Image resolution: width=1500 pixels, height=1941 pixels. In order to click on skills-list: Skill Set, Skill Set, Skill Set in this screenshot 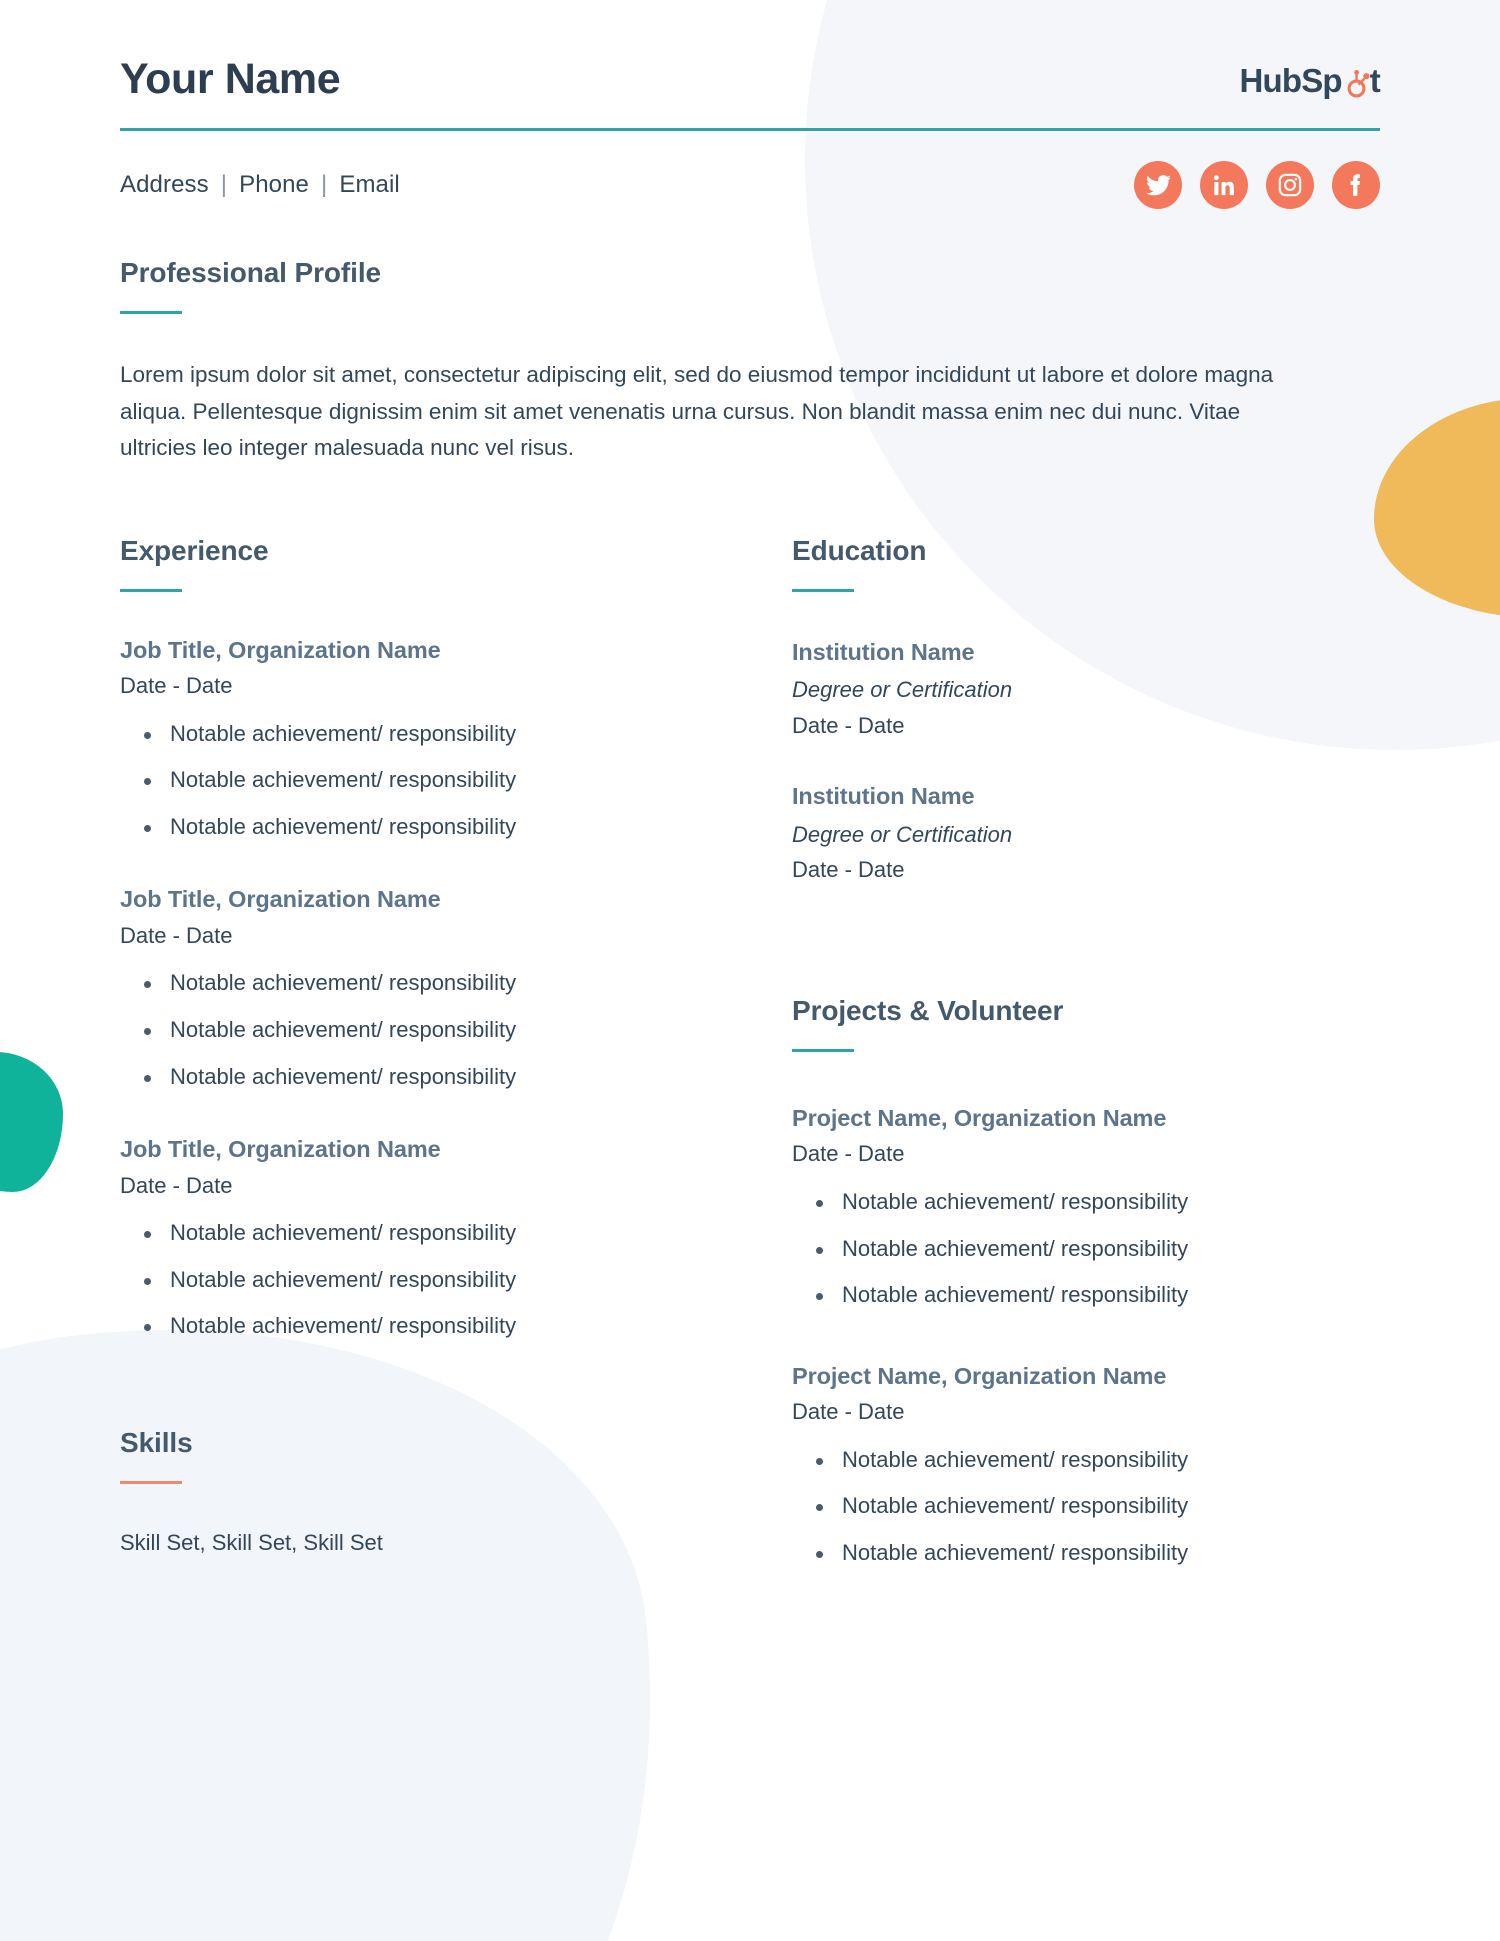, I will do `click(251, 1543)`.